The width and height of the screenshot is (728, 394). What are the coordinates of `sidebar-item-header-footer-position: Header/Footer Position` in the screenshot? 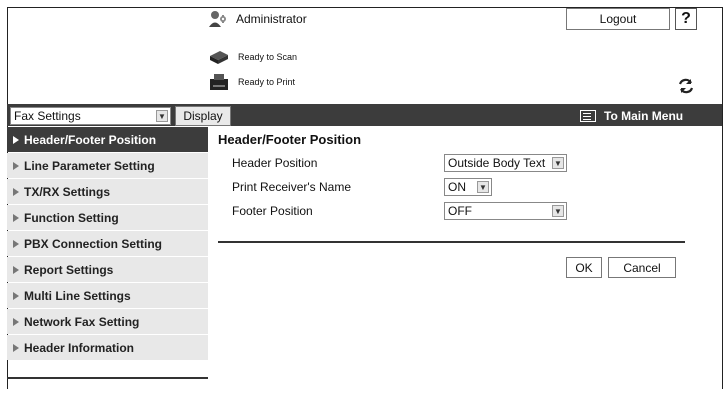 It's located at (107, 139).